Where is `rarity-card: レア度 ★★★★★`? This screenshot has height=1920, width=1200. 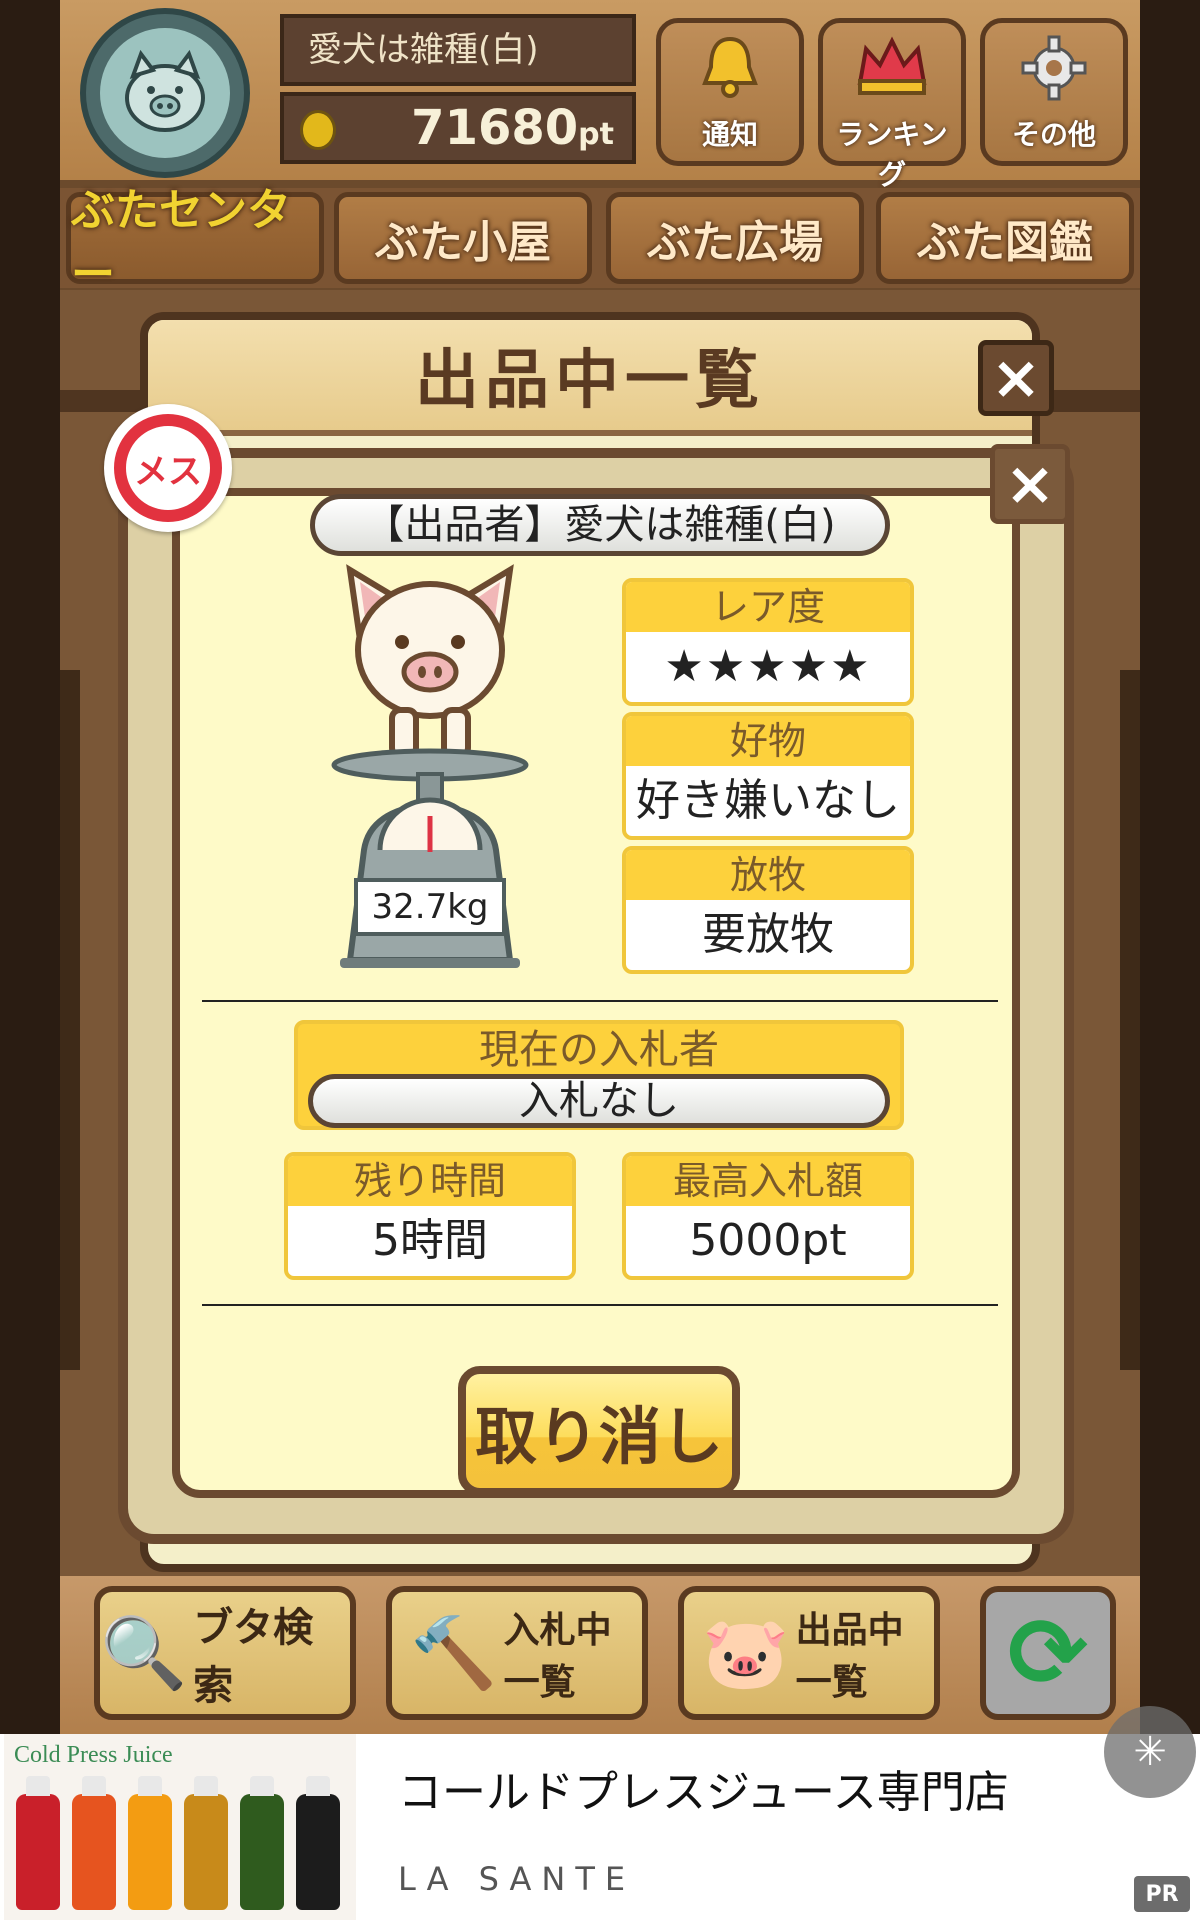
rarity-card: レア度 ★★★★★ is located at coordinates (768, 642).